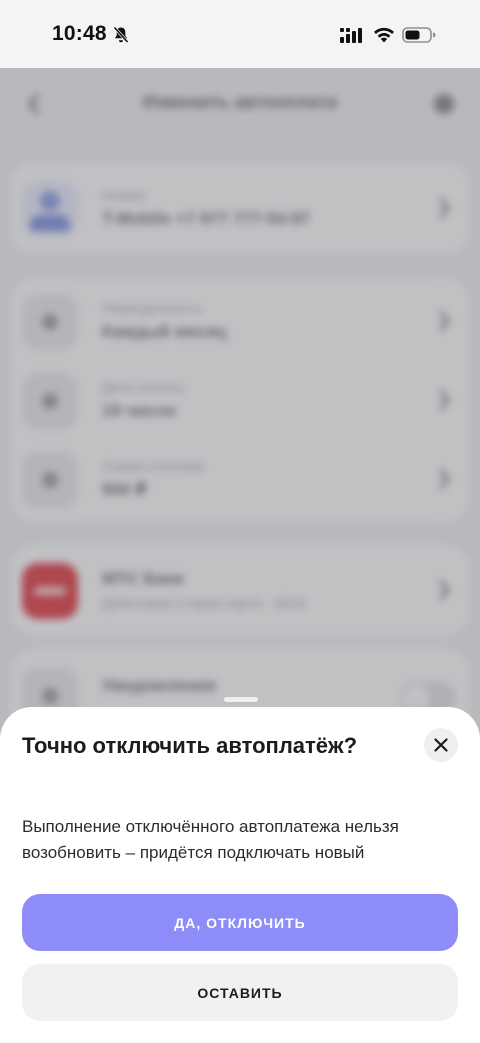 Image resolution: width=480 pixels, height=1043 pixels. I want to click on battery-icon, so click(419, 35).